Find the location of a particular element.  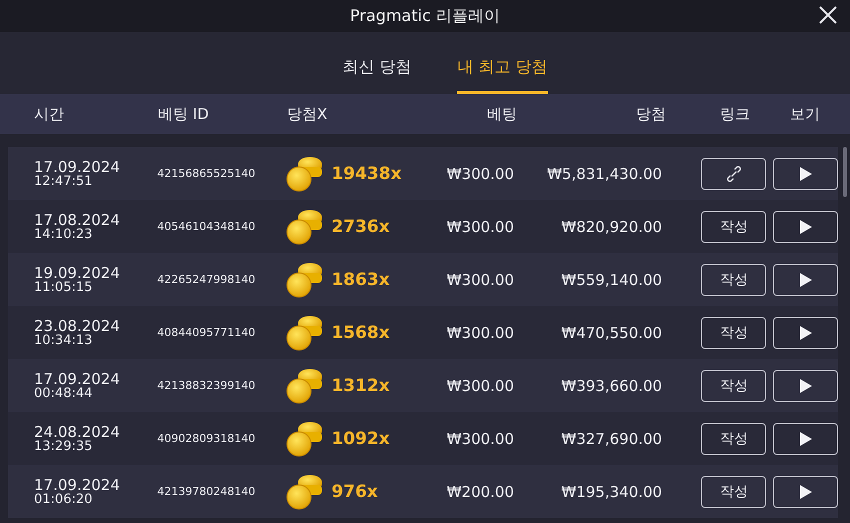

win-amount: ₩5,831,430.00 is located at coordinates (604, 173).